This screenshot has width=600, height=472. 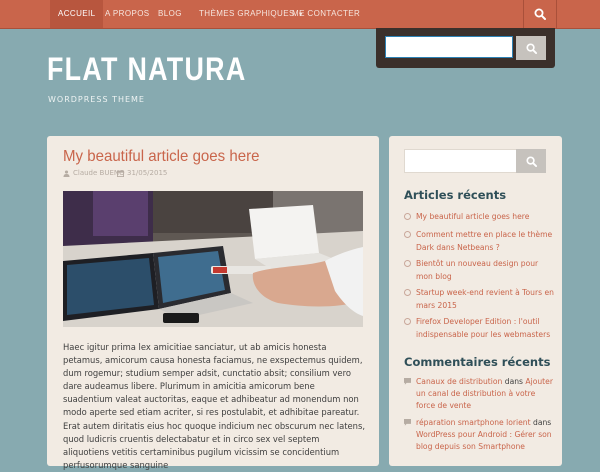 What do you see at coordinates (127, 14) in the screenshot?
I see `nav-item-a-propos: A PROPOS` at bounding box center [127, 14].